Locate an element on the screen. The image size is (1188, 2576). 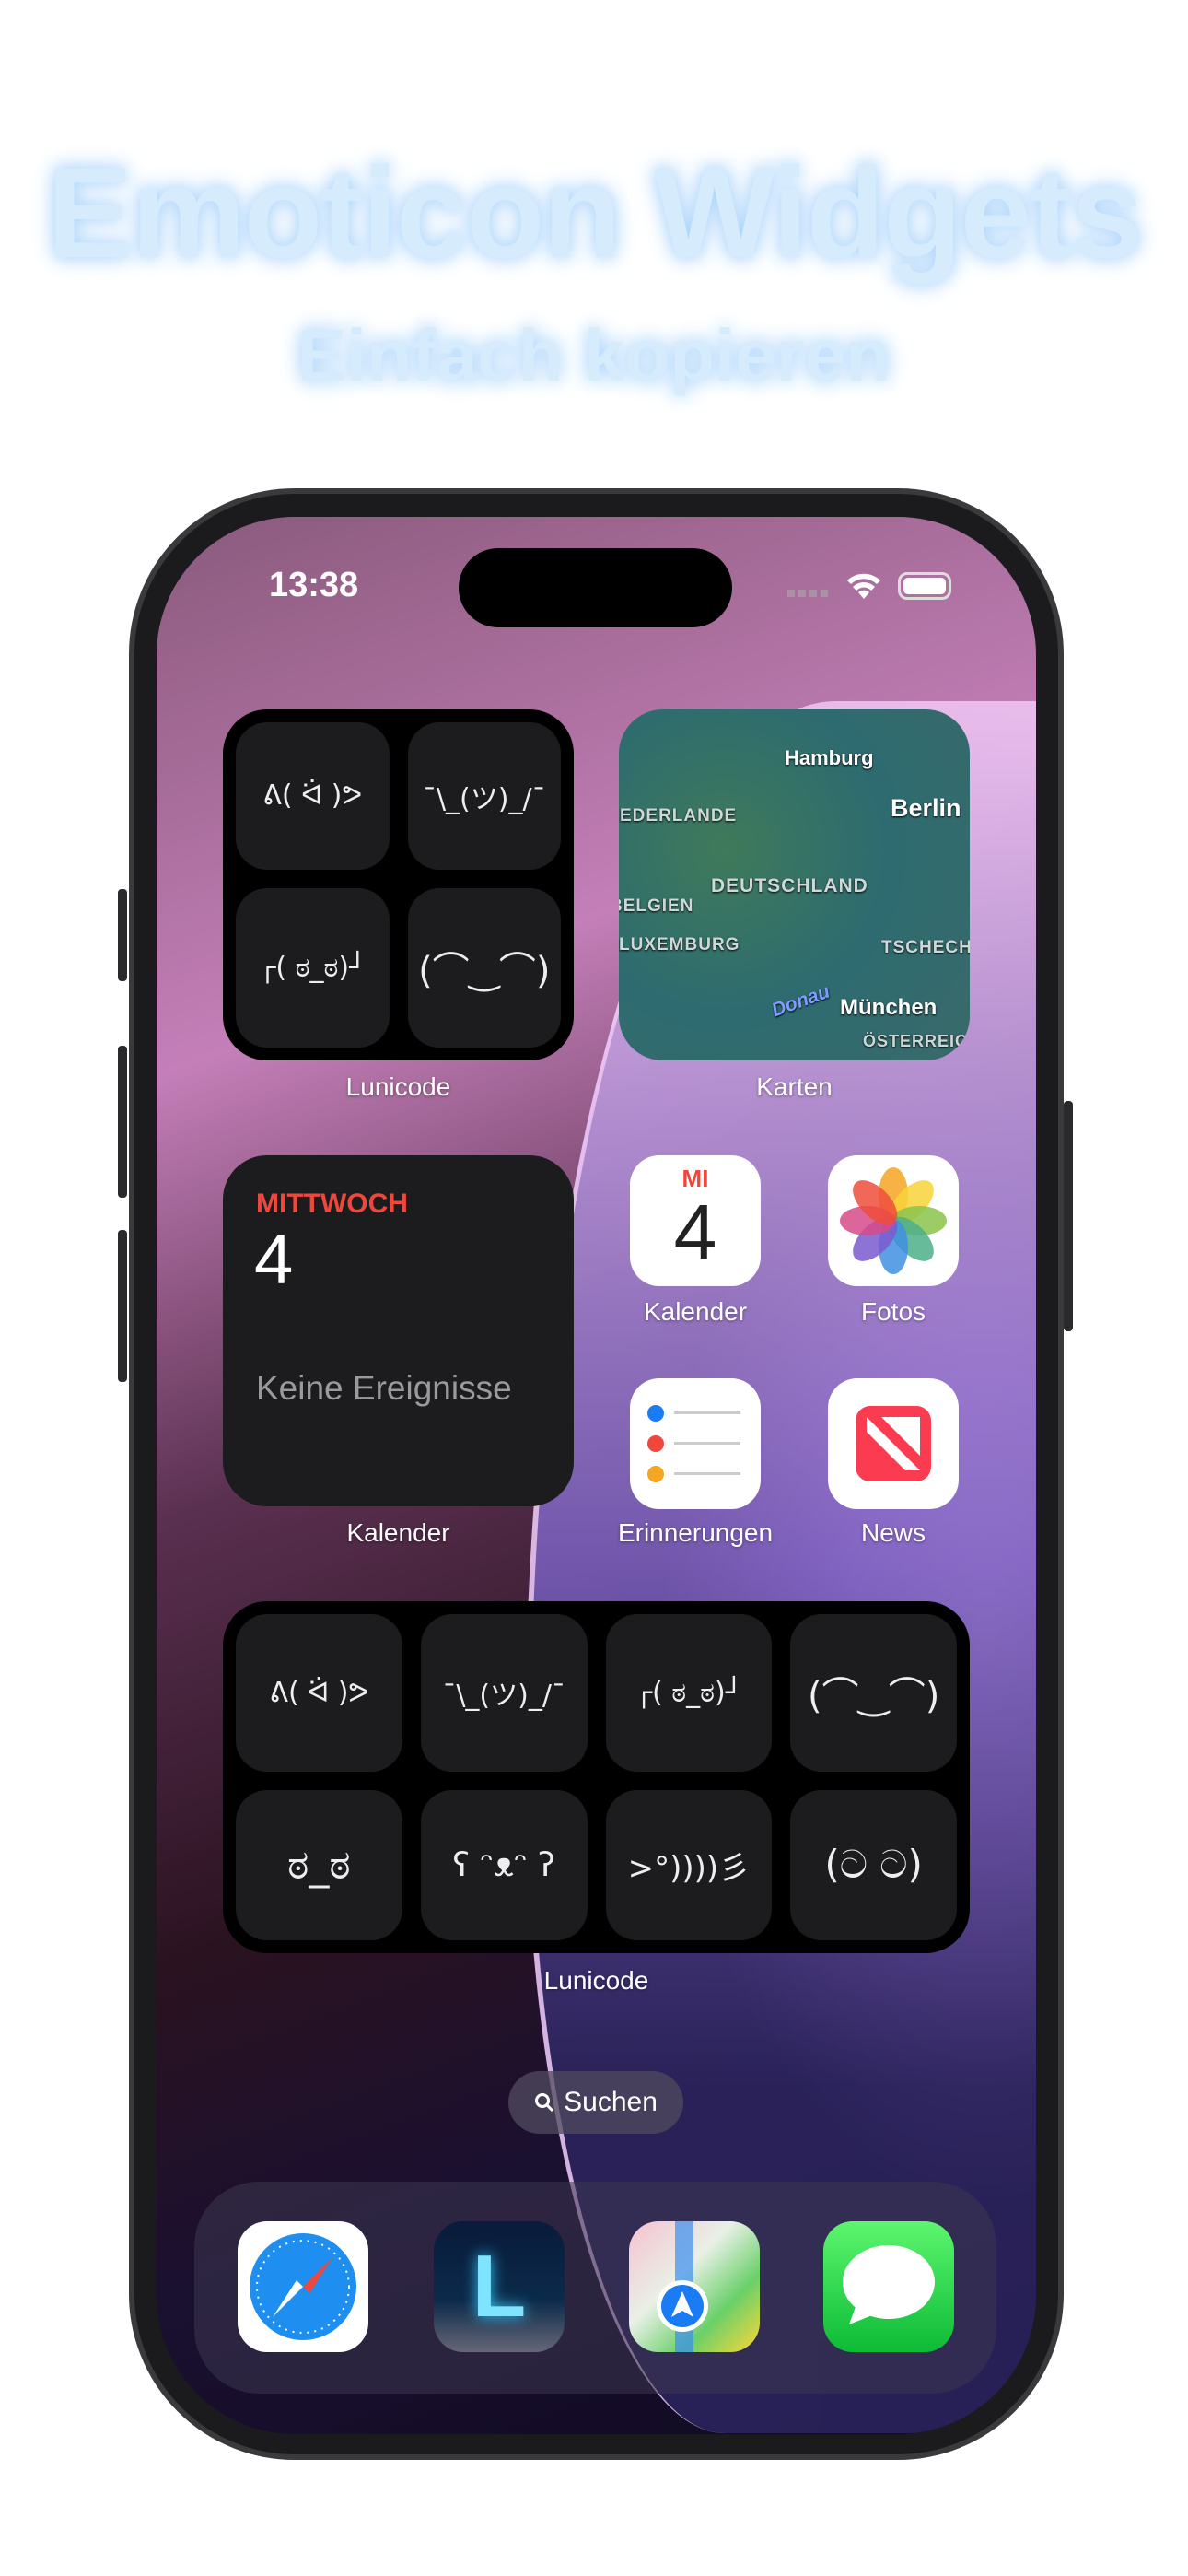
calendar-day: 4 is located at coordinates (274, 1260).